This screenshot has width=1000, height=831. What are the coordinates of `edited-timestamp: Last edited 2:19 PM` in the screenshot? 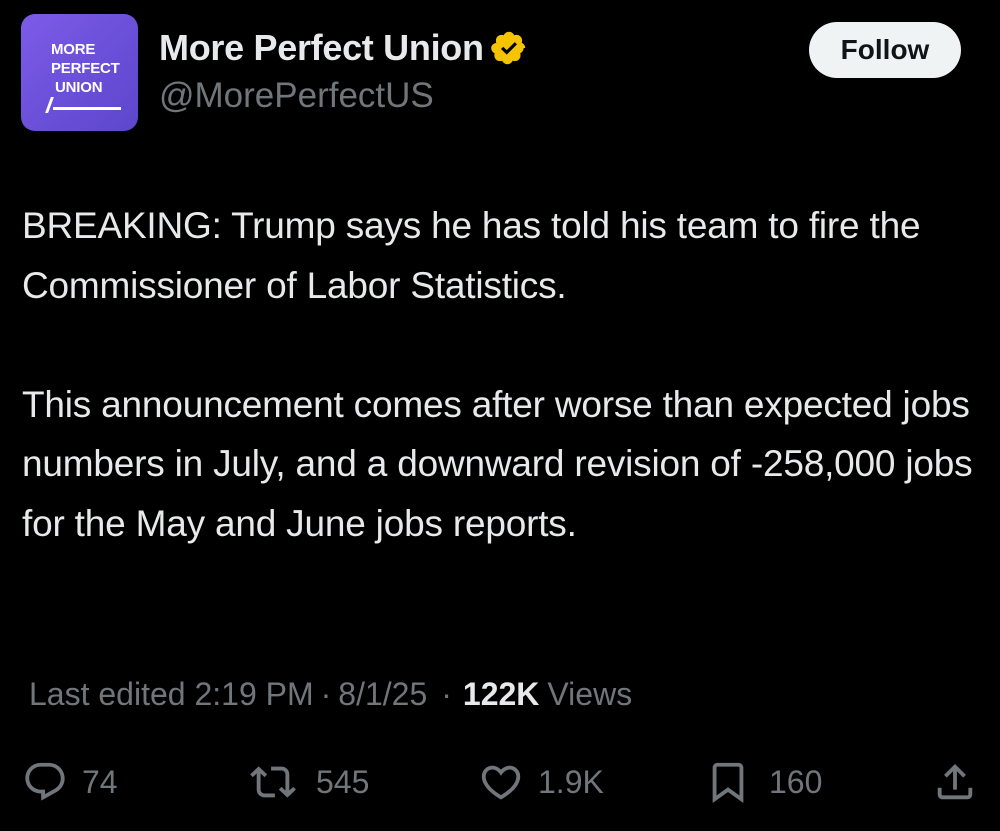 It's located at (171, 694).